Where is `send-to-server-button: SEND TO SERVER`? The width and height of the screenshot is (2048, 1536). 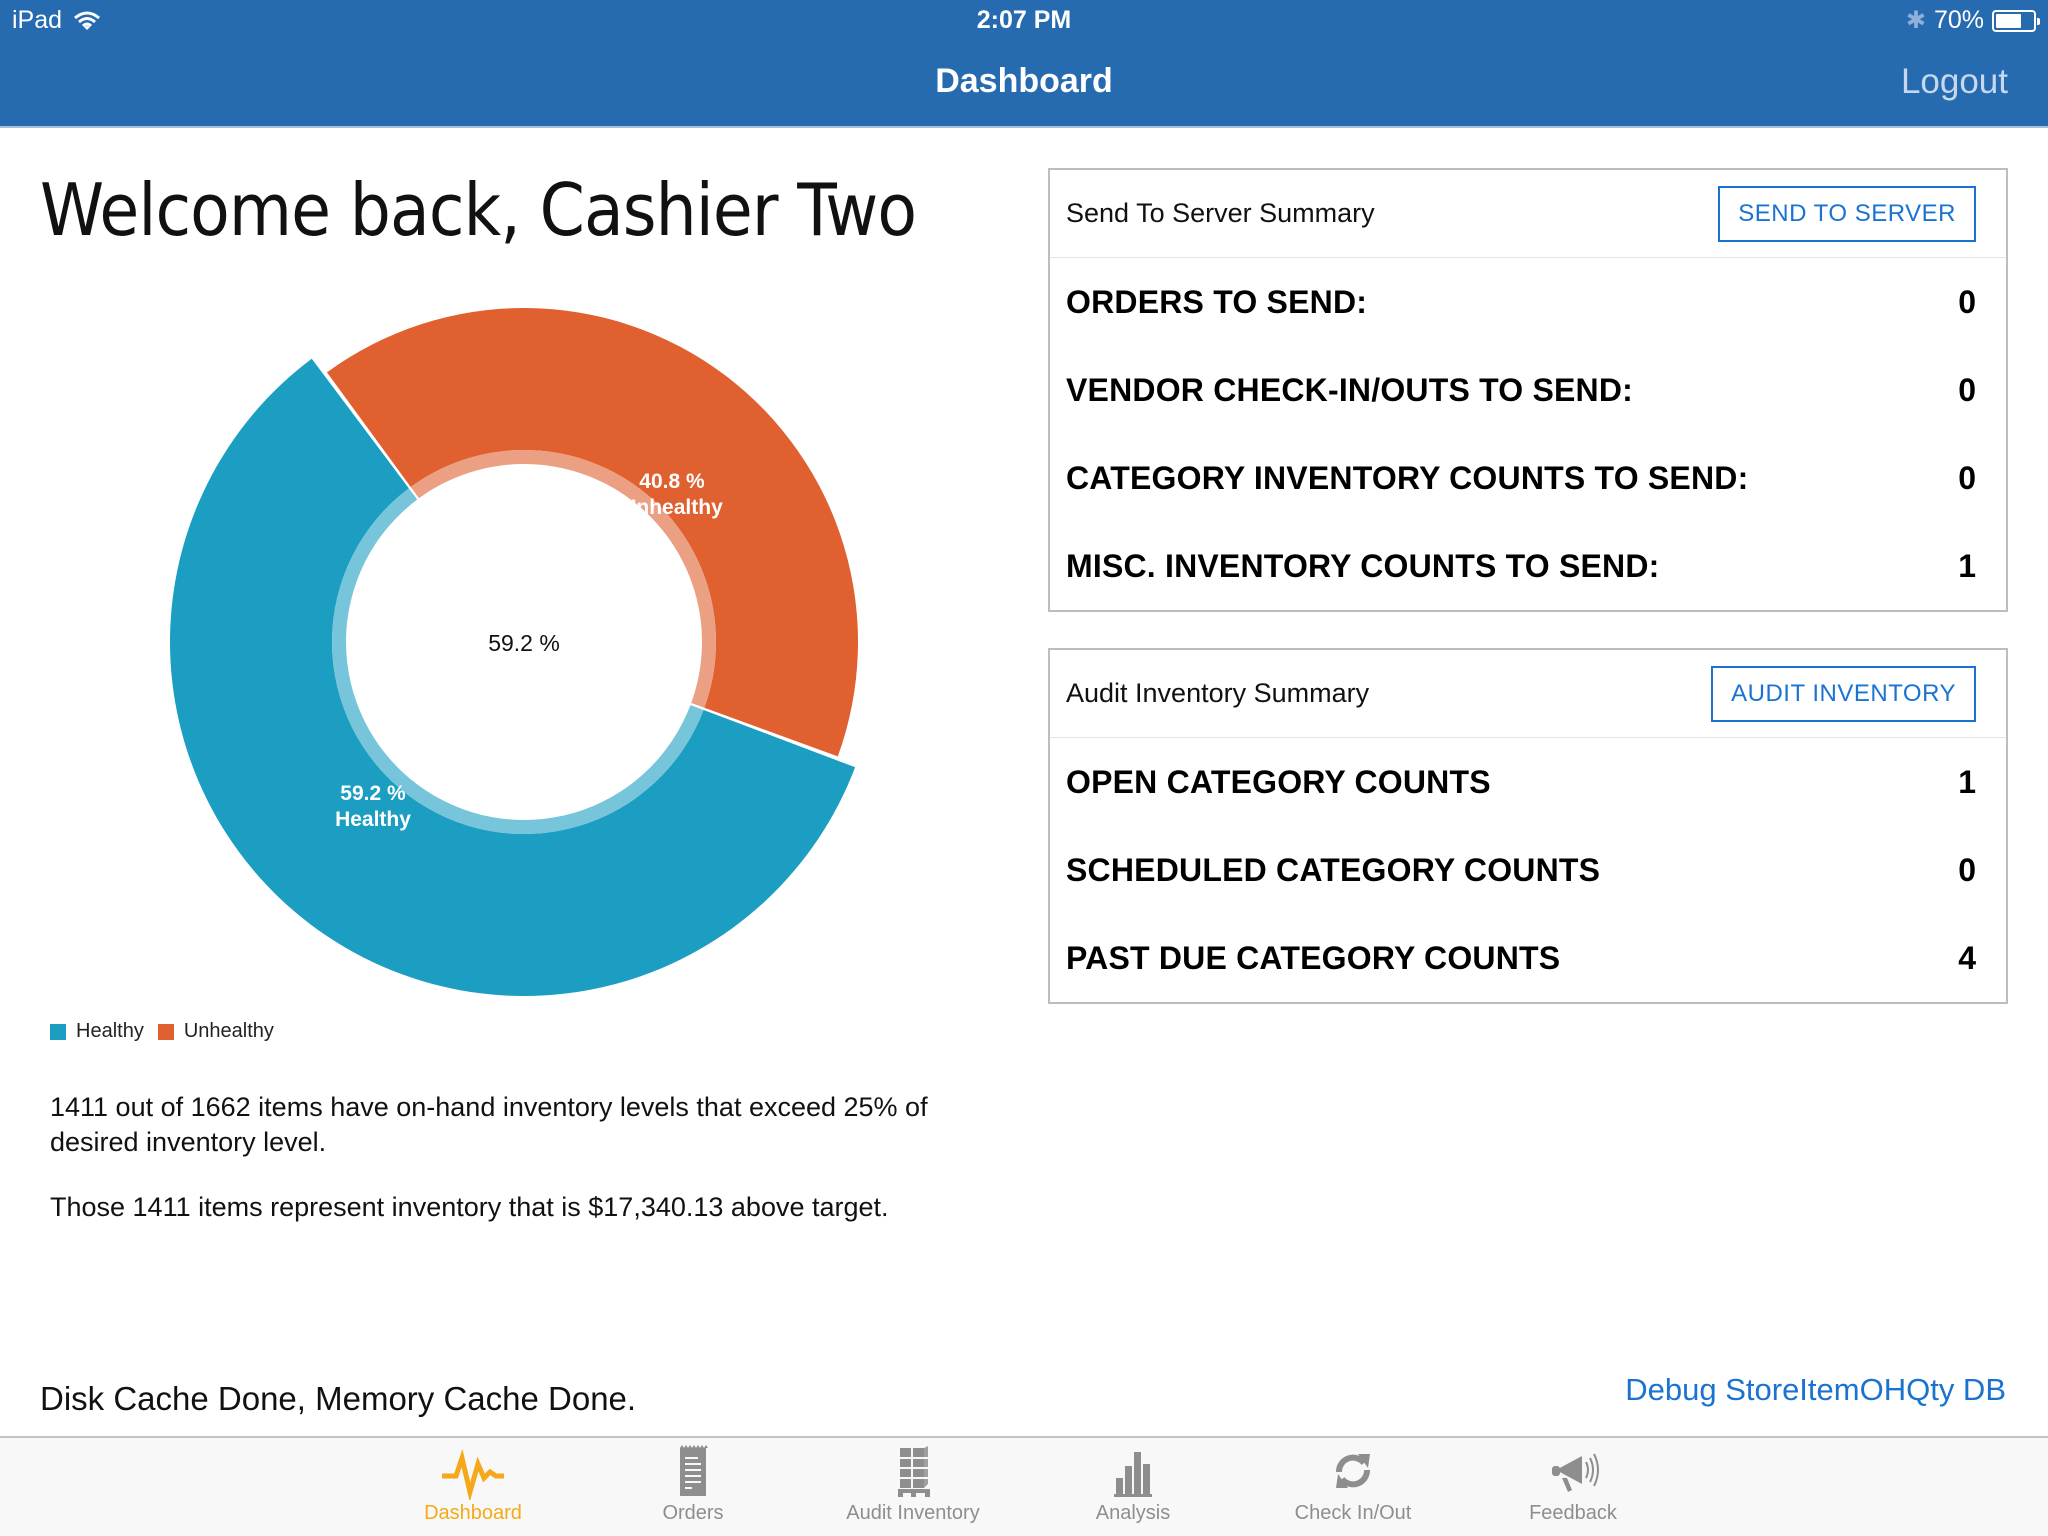 send-to-server-button: SEND TO SERVER is located at coordinates (1847, 213).